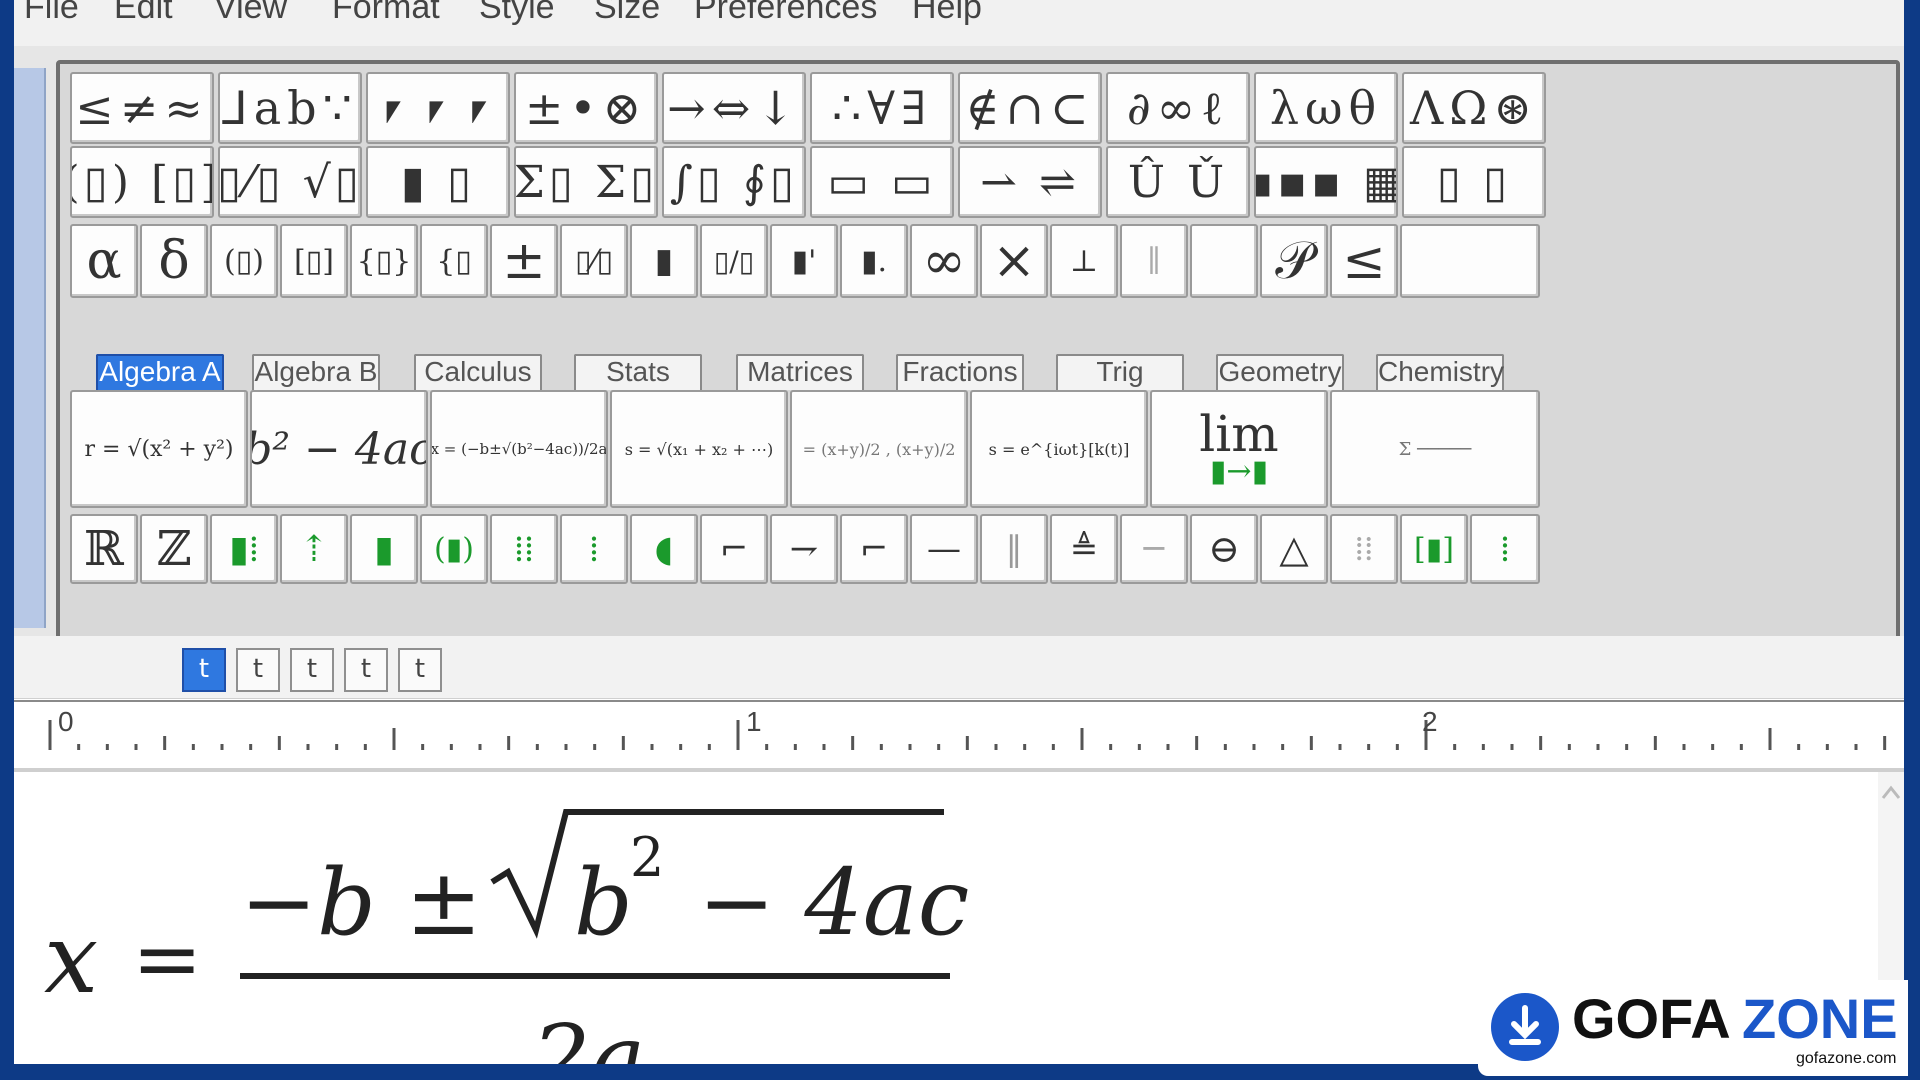  What do you see at coordinates (594, 549) in the screenshot?
I see `vertical-dots-template-button: ⁞` at bounding box center [594, 549].